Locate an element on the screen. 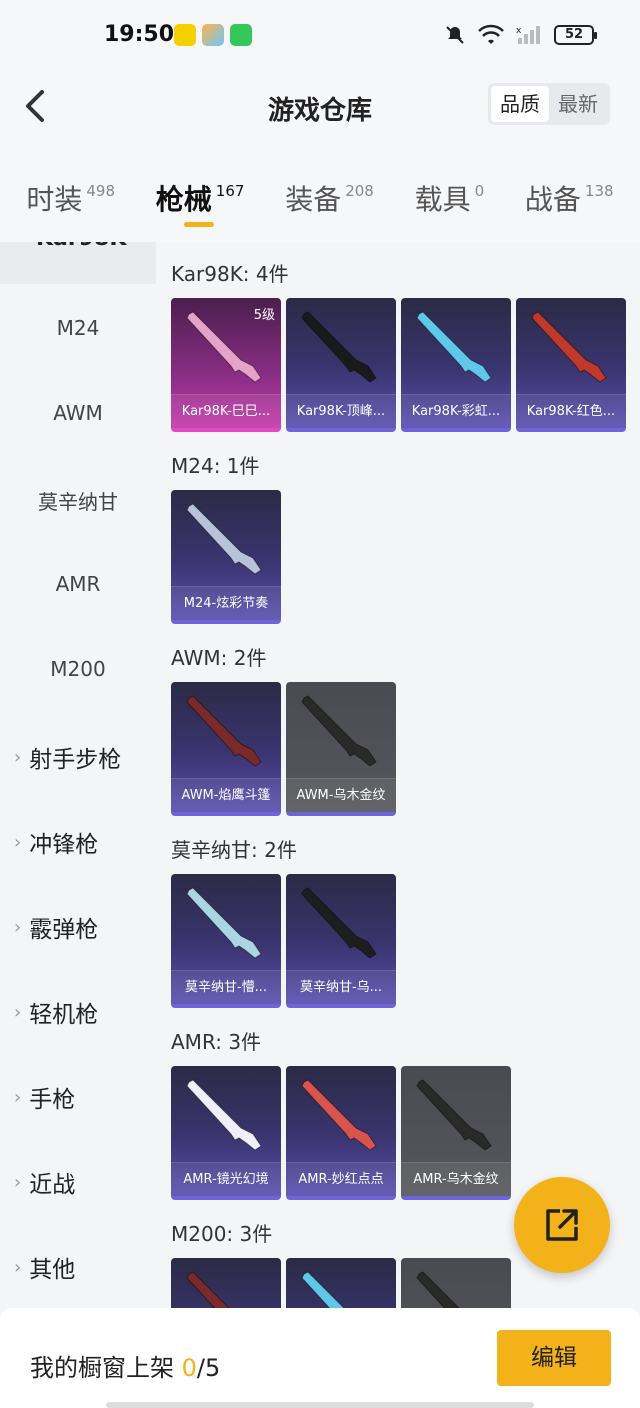  weapon-name: AMR-乌木金纹 is located at coordinates (456, 1179).